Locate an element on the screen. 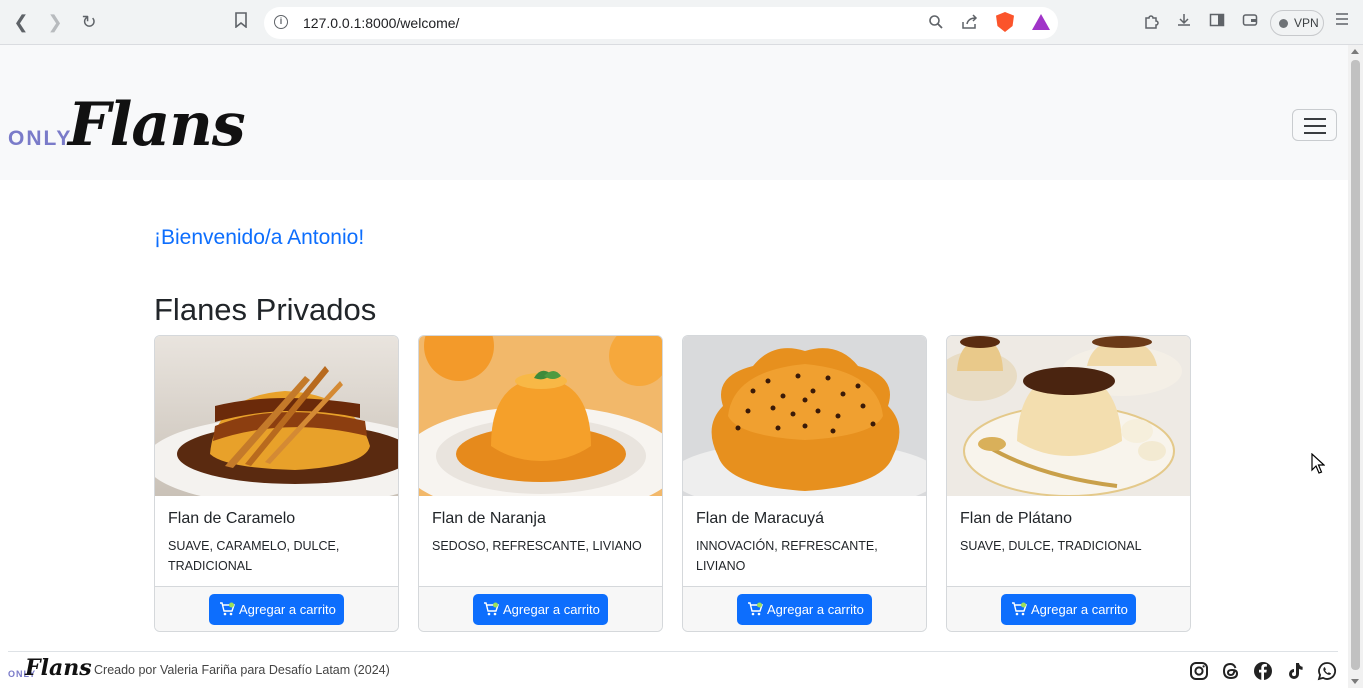 Image resolution: width=1363 pixels, height=688 pixels. downloads-icon is located at coordinates (1184, 22).